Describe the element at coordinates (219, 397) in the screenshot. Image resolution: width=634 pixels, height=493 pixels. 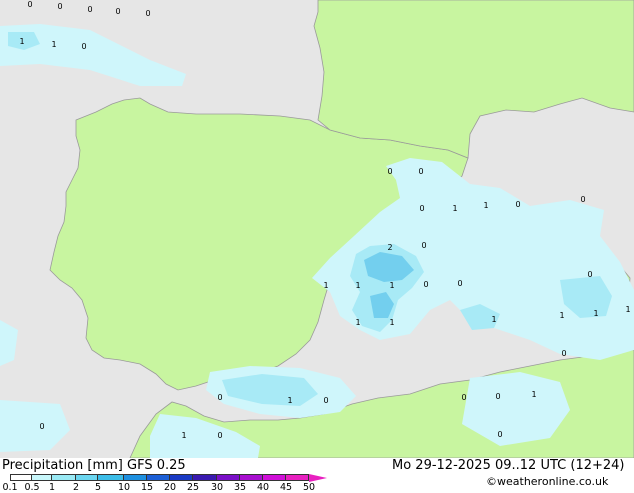
I see `label-0-q: 0` at that location.